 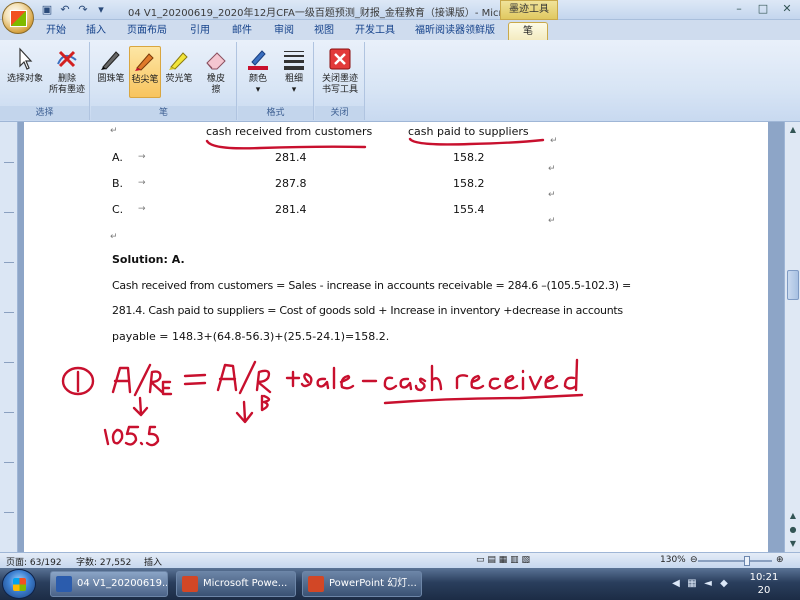 I want to click on felt-tip-pen-button: 毡尖笔, so click(x=145, y=72).